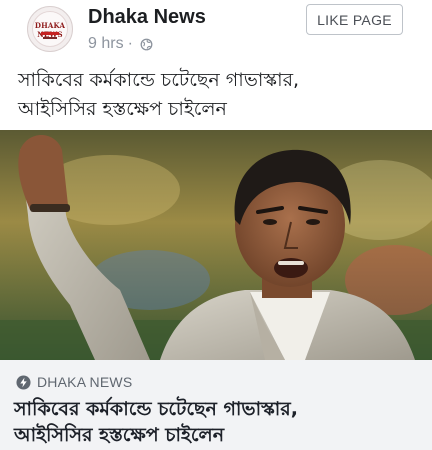  Describe the element at coordinates (354, 19) in the screenshot. I see `like-page-button: LIKE PAGE` at that location.